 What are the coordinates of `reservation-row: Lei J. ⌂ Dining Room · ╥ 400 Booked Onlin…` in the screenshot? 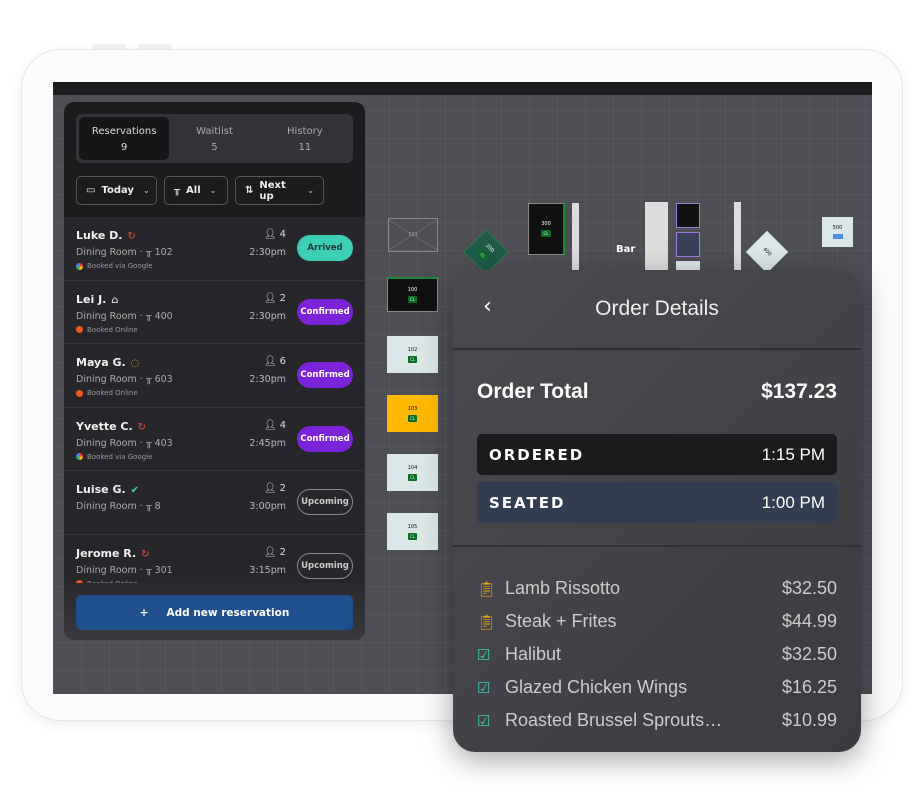 It's located at (214, 312).